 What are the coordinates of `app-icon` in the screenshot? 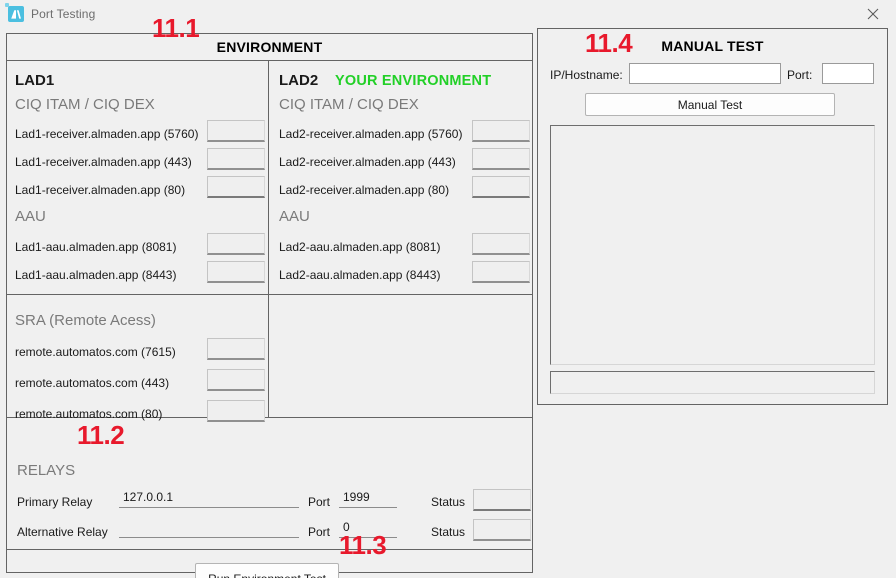 It's located at (14, 12).